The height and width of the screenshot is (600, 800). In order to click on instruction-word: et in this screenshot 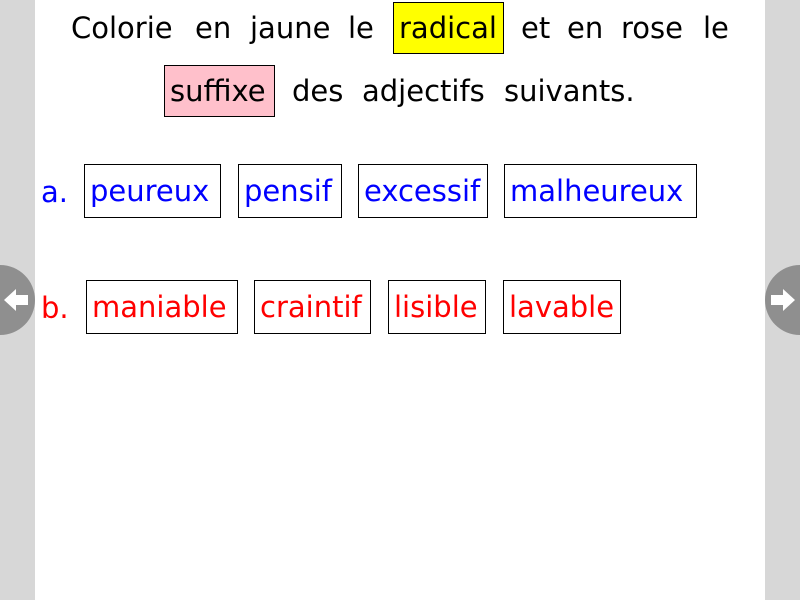, I will do `click(536, 28)`.